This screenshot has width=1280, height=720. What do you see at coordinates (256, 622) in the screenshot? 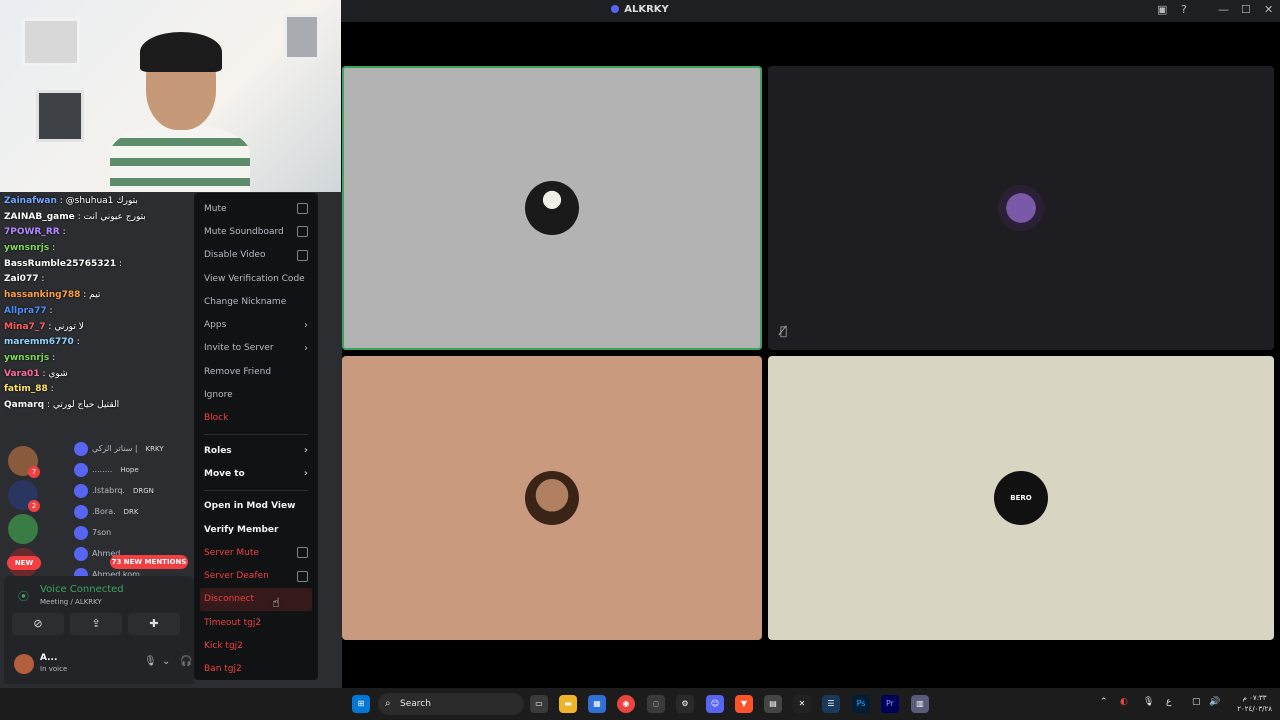
I see `menu-item-timeout-tgj2: Timeout tgj2` at bounding box center [256, 622].